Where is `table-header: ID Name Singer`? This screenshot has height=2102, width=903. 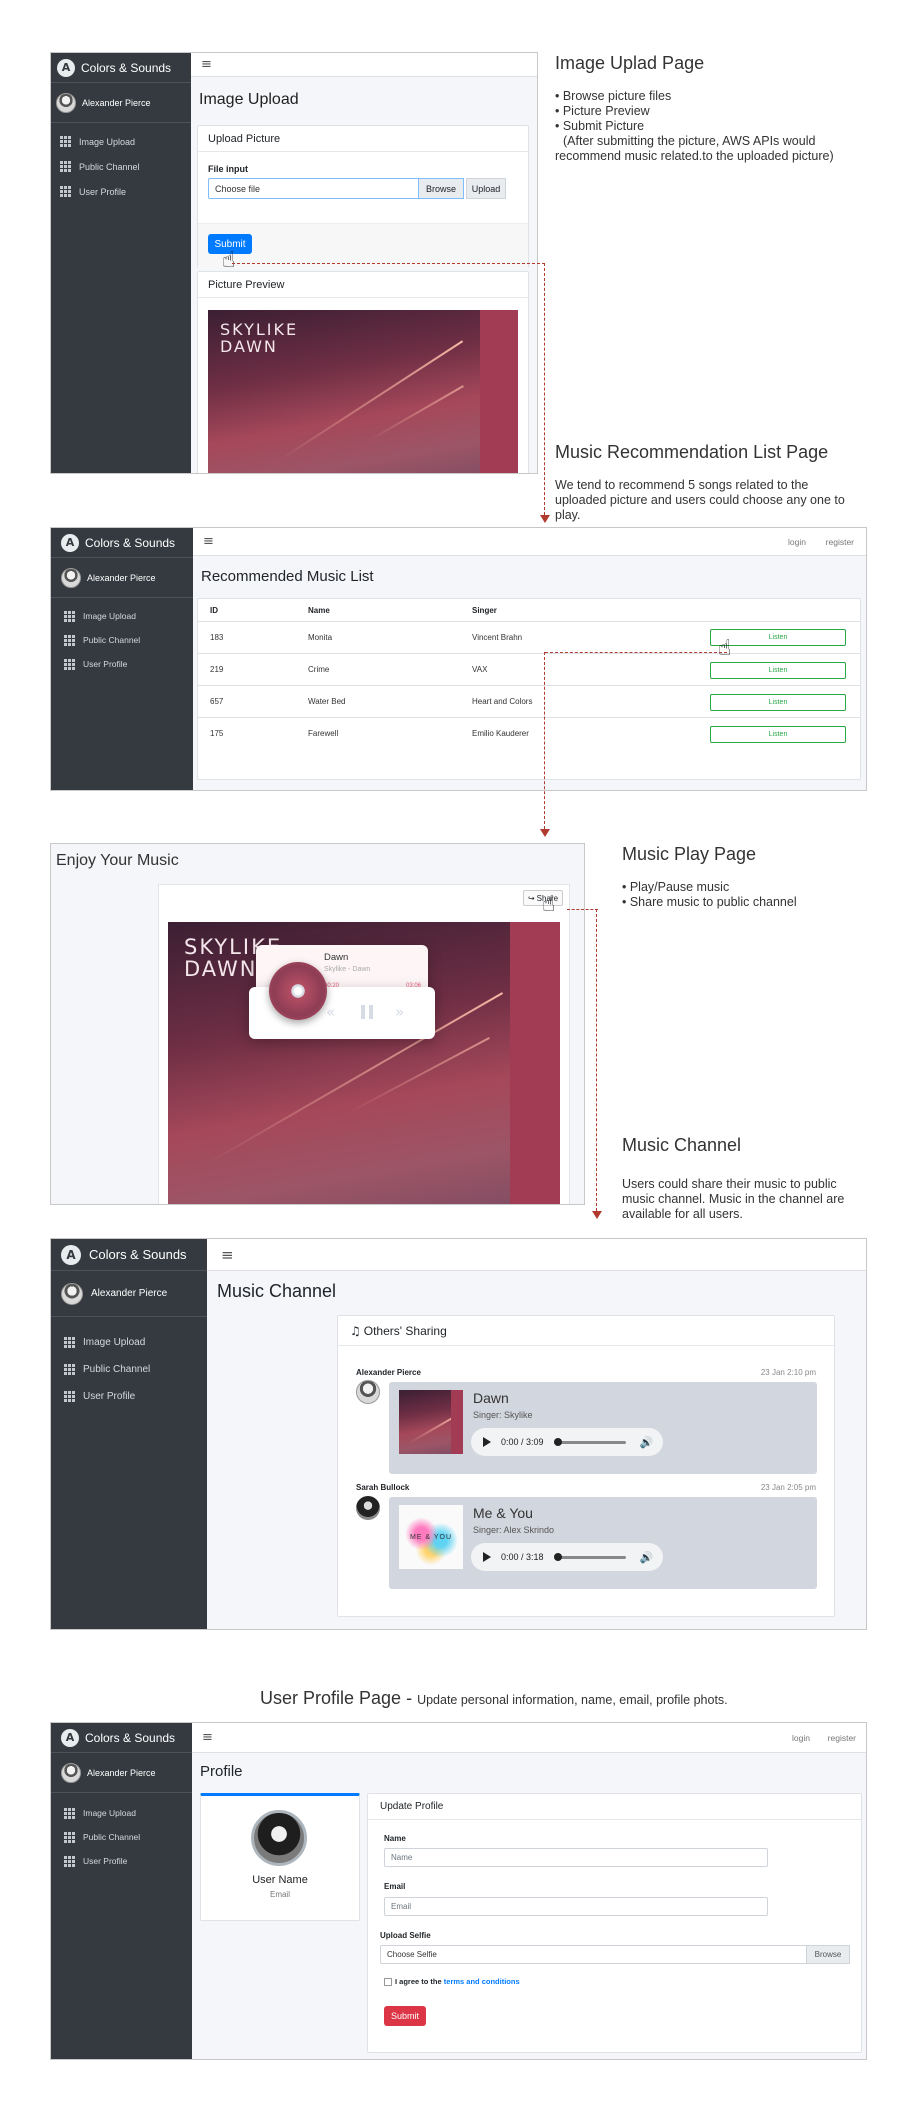
table-header: ID Name Singer is located at coordinates (529, 610).